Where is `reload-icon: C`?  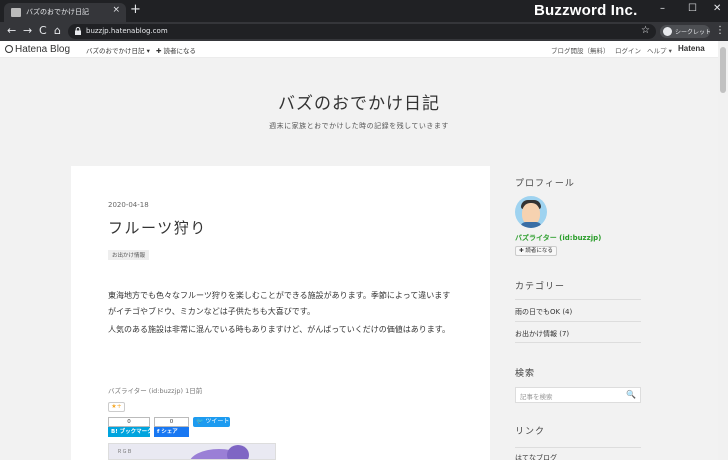
reload-icon: C is located at coordinates (43, 31).